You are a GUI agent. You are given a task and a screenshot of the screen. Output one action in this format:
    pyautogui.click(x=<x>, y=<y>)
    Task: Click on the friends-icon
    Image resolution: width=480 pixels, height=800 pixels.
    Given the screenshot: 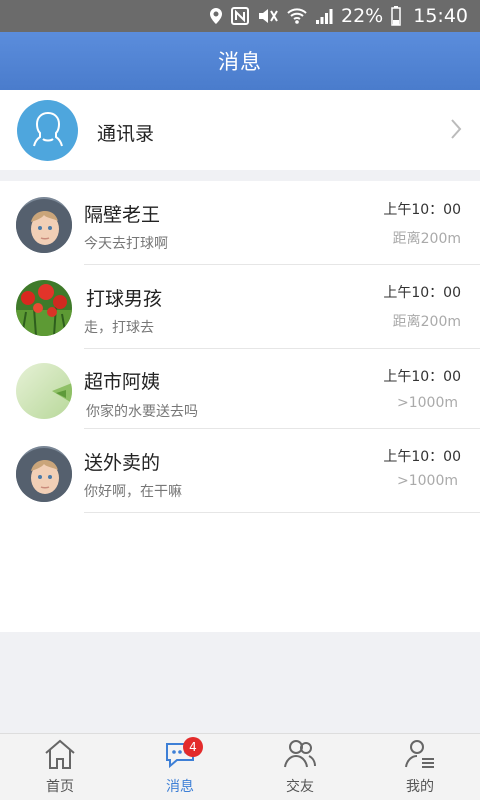 What is the action you would take?
    pyautogui.click(x=300, y=756)
    